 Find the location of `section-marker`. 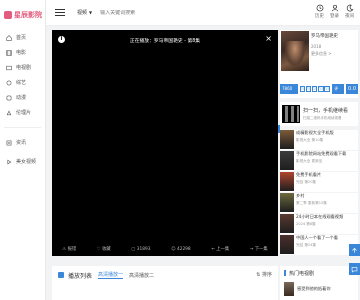

section-marker is located at coordinates (285, 273).